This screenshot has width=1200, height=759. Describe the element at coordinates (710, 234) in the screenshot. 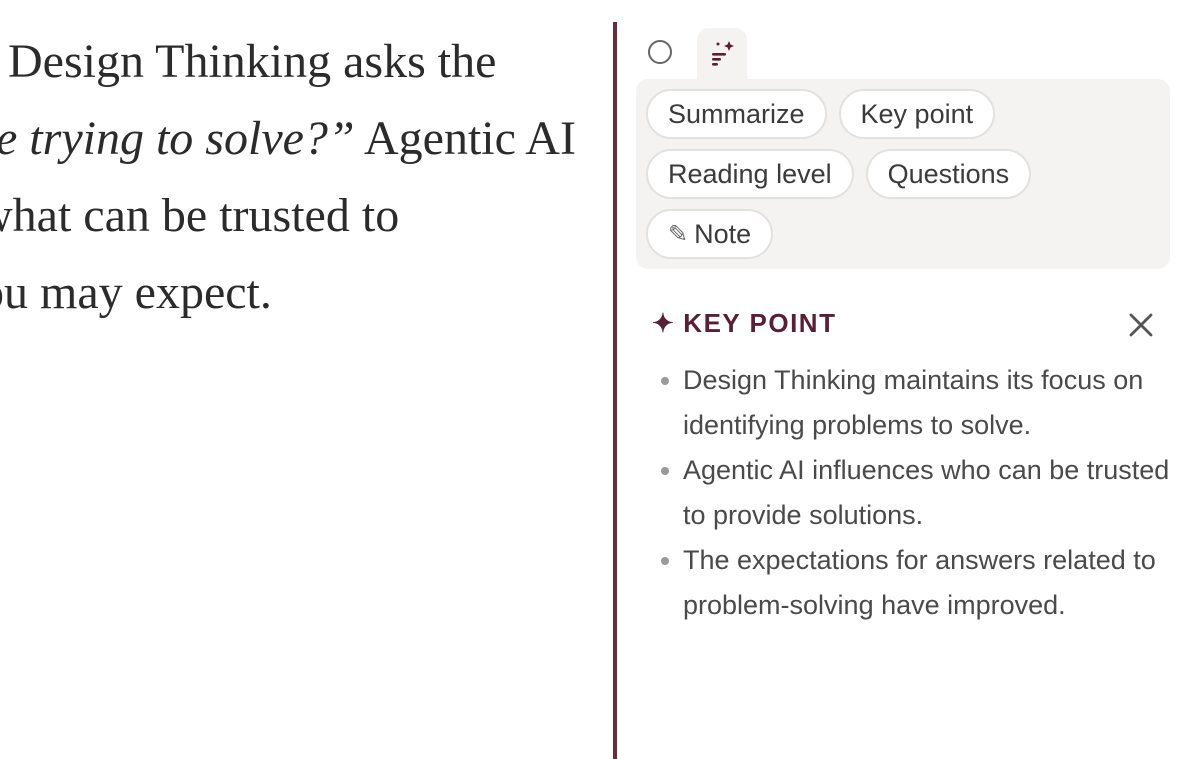

I see `note-button: ✎ Note` at that location.